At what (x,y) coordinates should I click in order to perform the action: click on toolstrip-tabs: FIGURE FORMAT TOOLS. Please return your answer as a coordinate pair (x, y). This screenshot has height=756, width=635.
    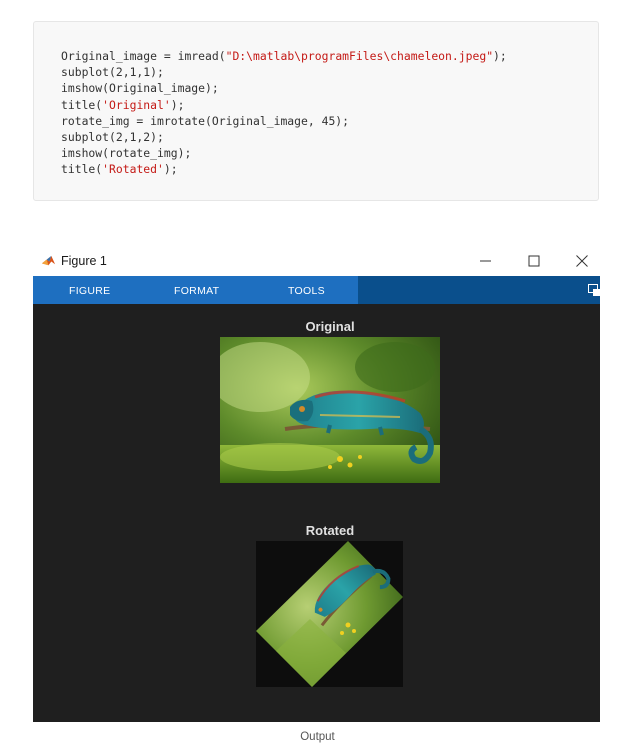
    Looking at the image, I should click on (195, 290).